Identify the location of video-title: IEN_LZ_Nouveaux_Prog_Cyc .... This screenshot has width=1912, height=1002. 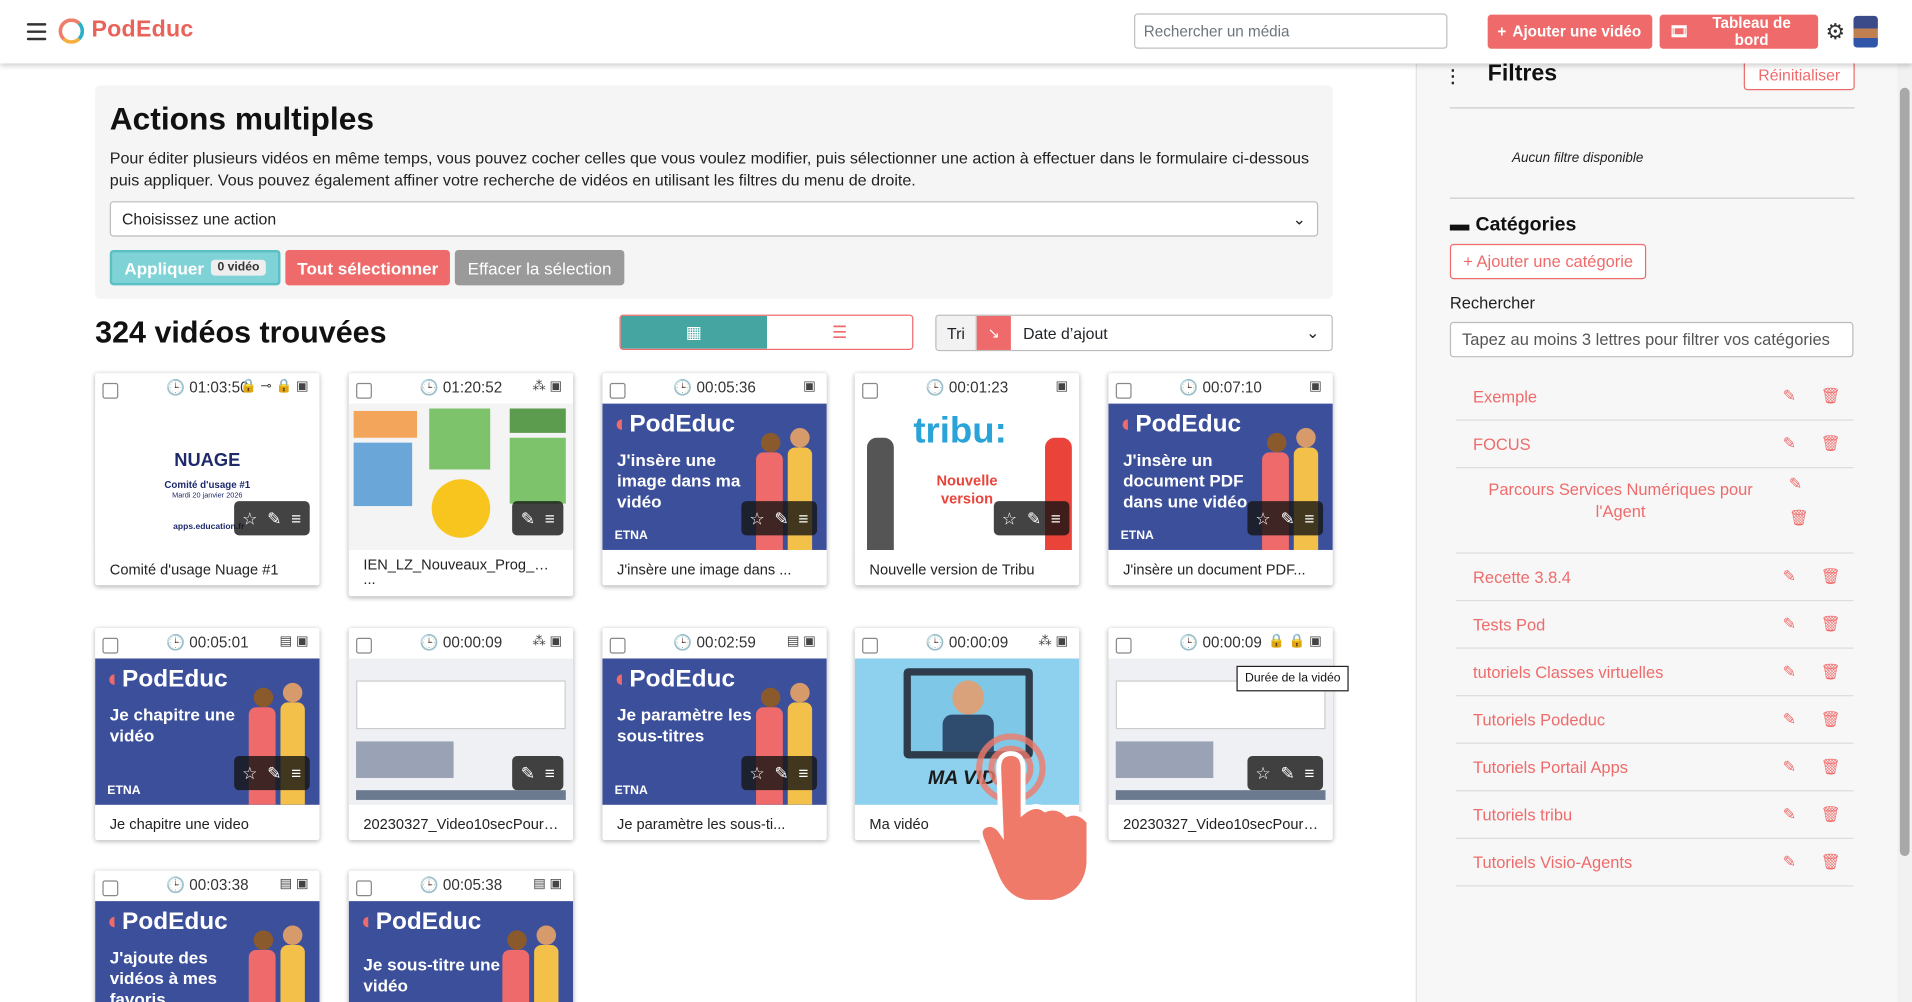
(461, 573).